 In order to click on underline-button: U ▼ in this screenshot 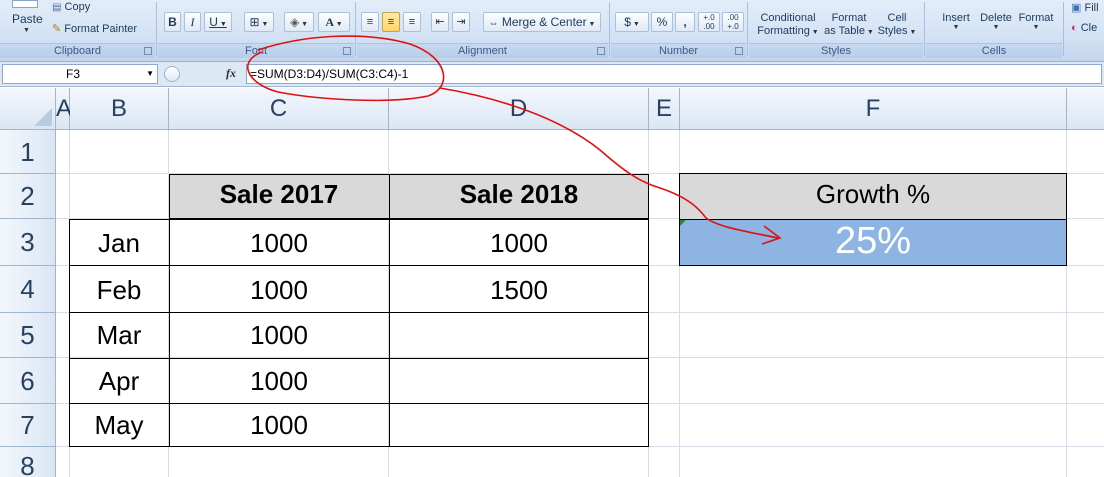, I will do `click(218, 22)`.